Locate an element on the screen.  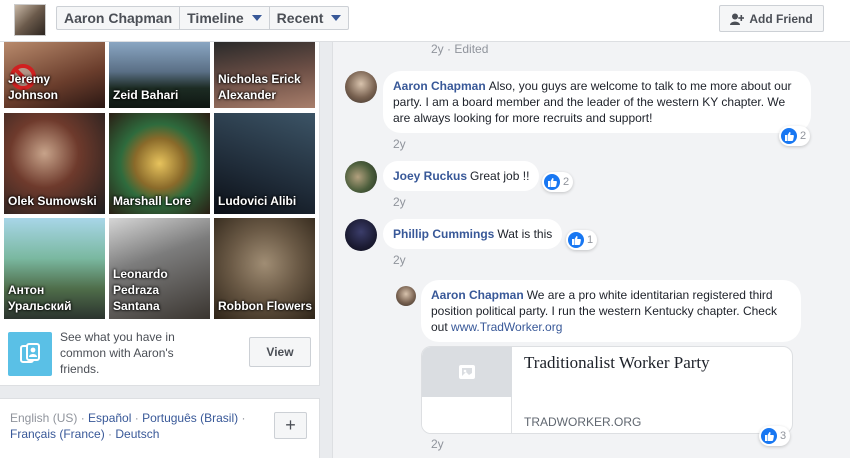
profile-name-link: Aaron Chapman is located at coordinates (119, 18).